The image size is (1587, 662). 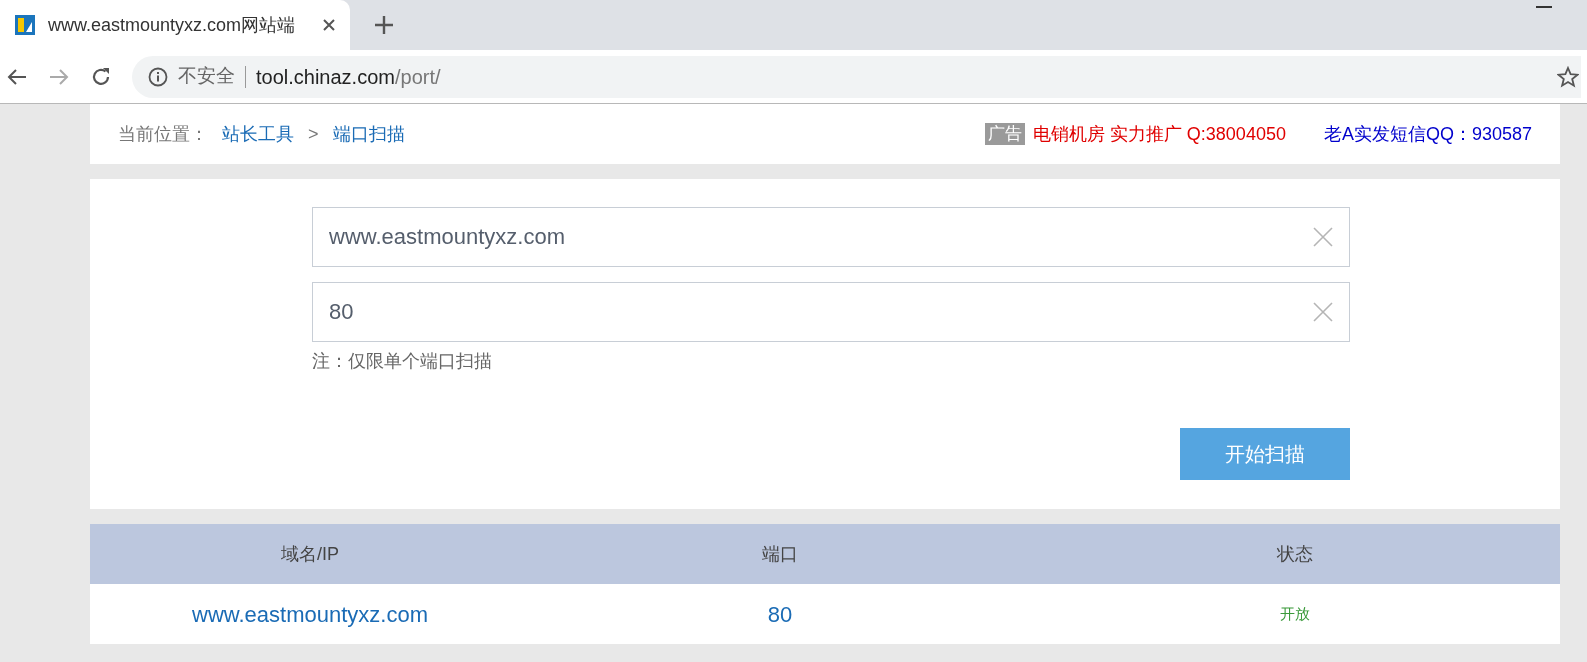 What do you see at coordinates (1295, 554) in the screenshot?
I see `column-header: 状态` at bounding box center [1295, 554].